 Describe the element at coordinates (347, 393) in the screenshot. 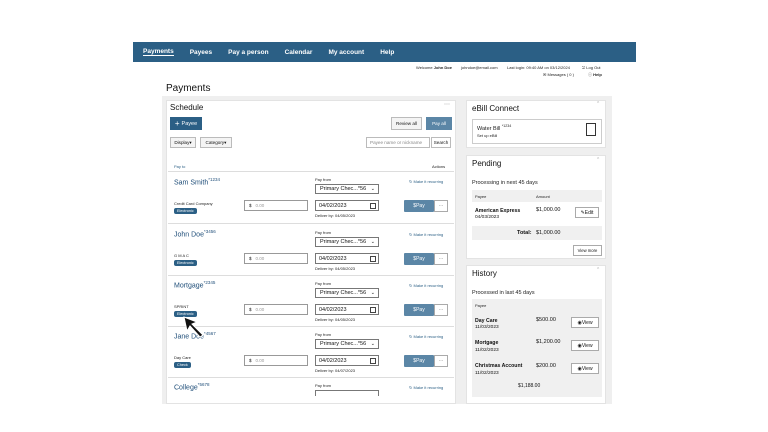

I see `pay-from-select` at that location.